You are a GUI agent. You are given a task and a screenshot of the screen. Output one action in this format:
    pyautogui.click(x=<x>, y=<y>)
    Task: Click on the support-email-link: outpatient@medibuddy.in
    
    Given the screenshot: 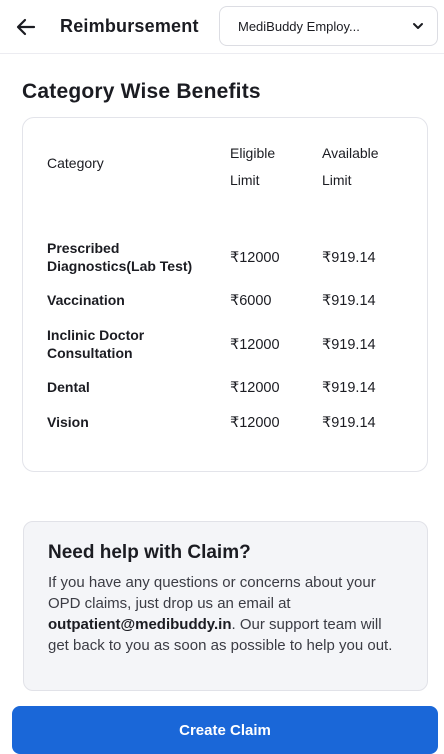 What is the action you would take?
    pyautogui.click(x=140, y=624)
    